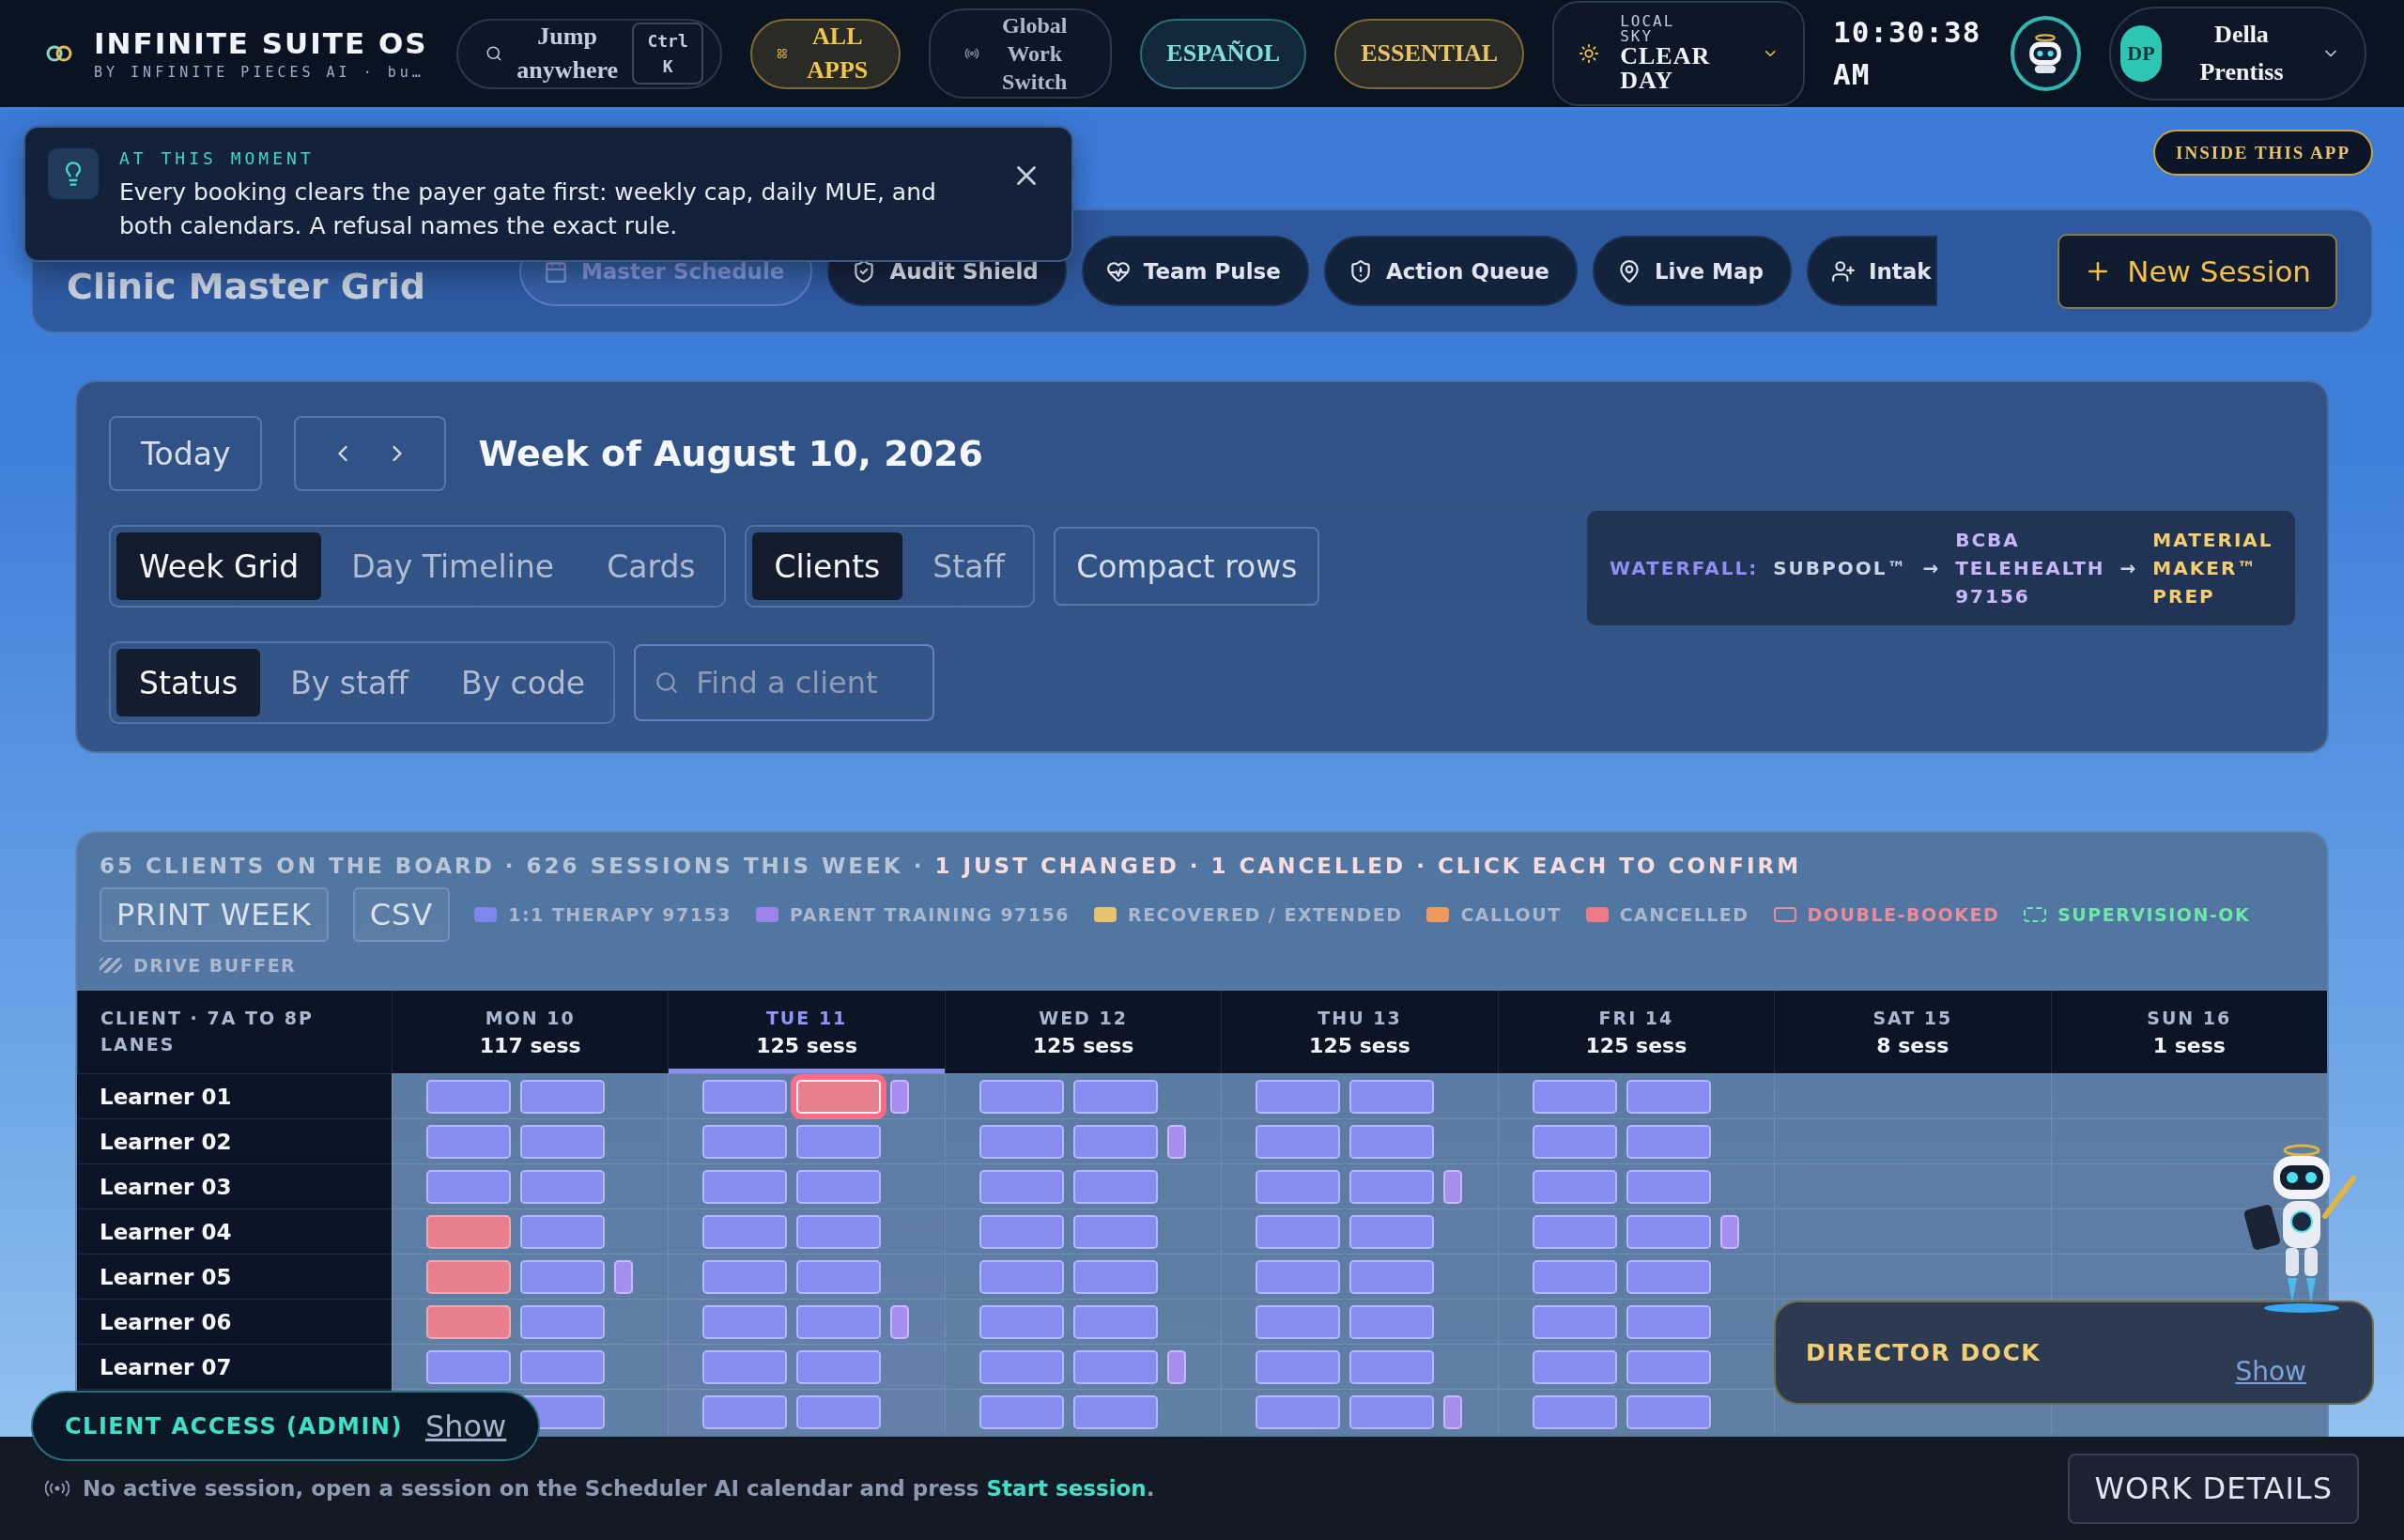  Describe the element at coordinates (1187, 566) in the screenshot. I see `compact-rows-button: Compact rows` at that location.